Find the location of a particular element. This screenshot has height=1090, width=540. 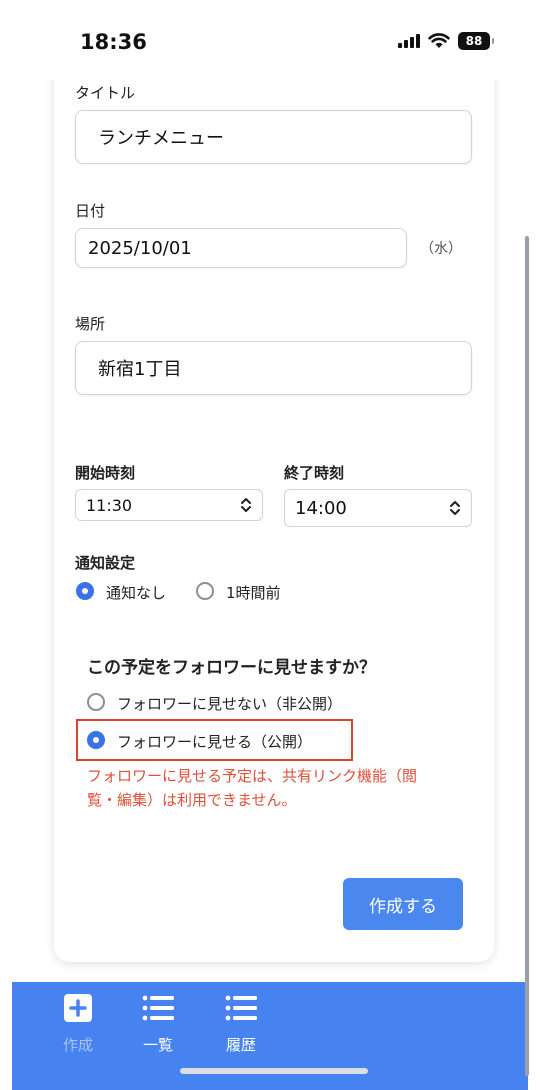

start-time-select: 11:30 is located at coordinates (169, 505).